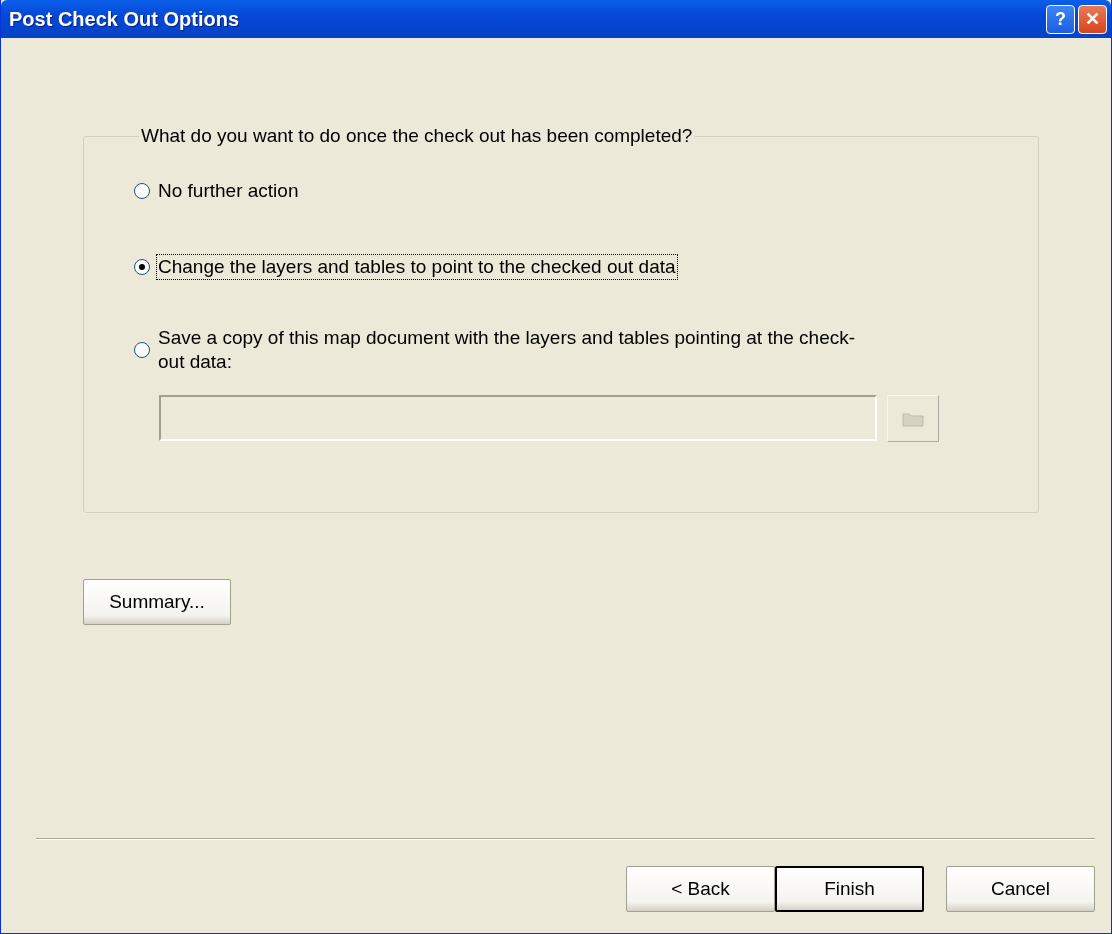 The width and height of the screenshot is (1112, 934). Describe the element at coordinates (417, 136) in the screenshot. I see `group-legend: What do you want to do once the check out has been completed?` at that location.